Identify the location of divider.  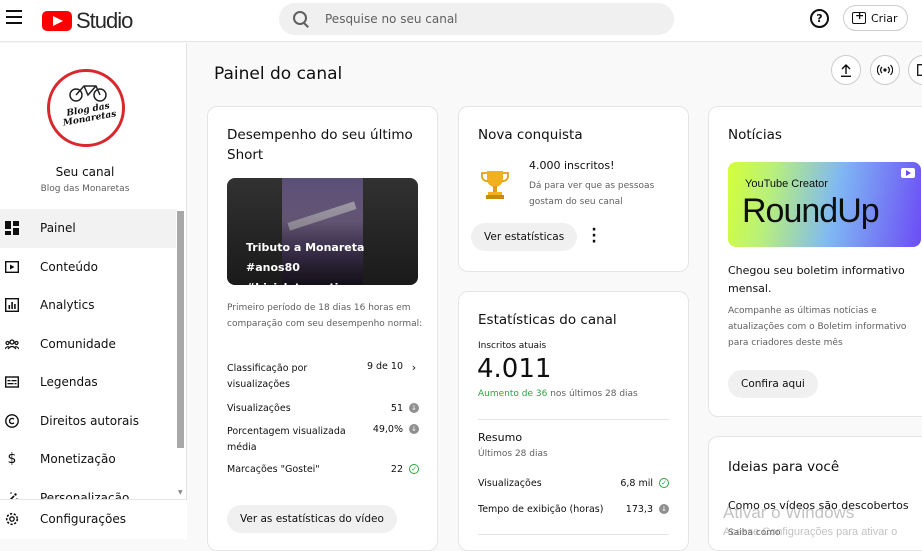
(573, 419).